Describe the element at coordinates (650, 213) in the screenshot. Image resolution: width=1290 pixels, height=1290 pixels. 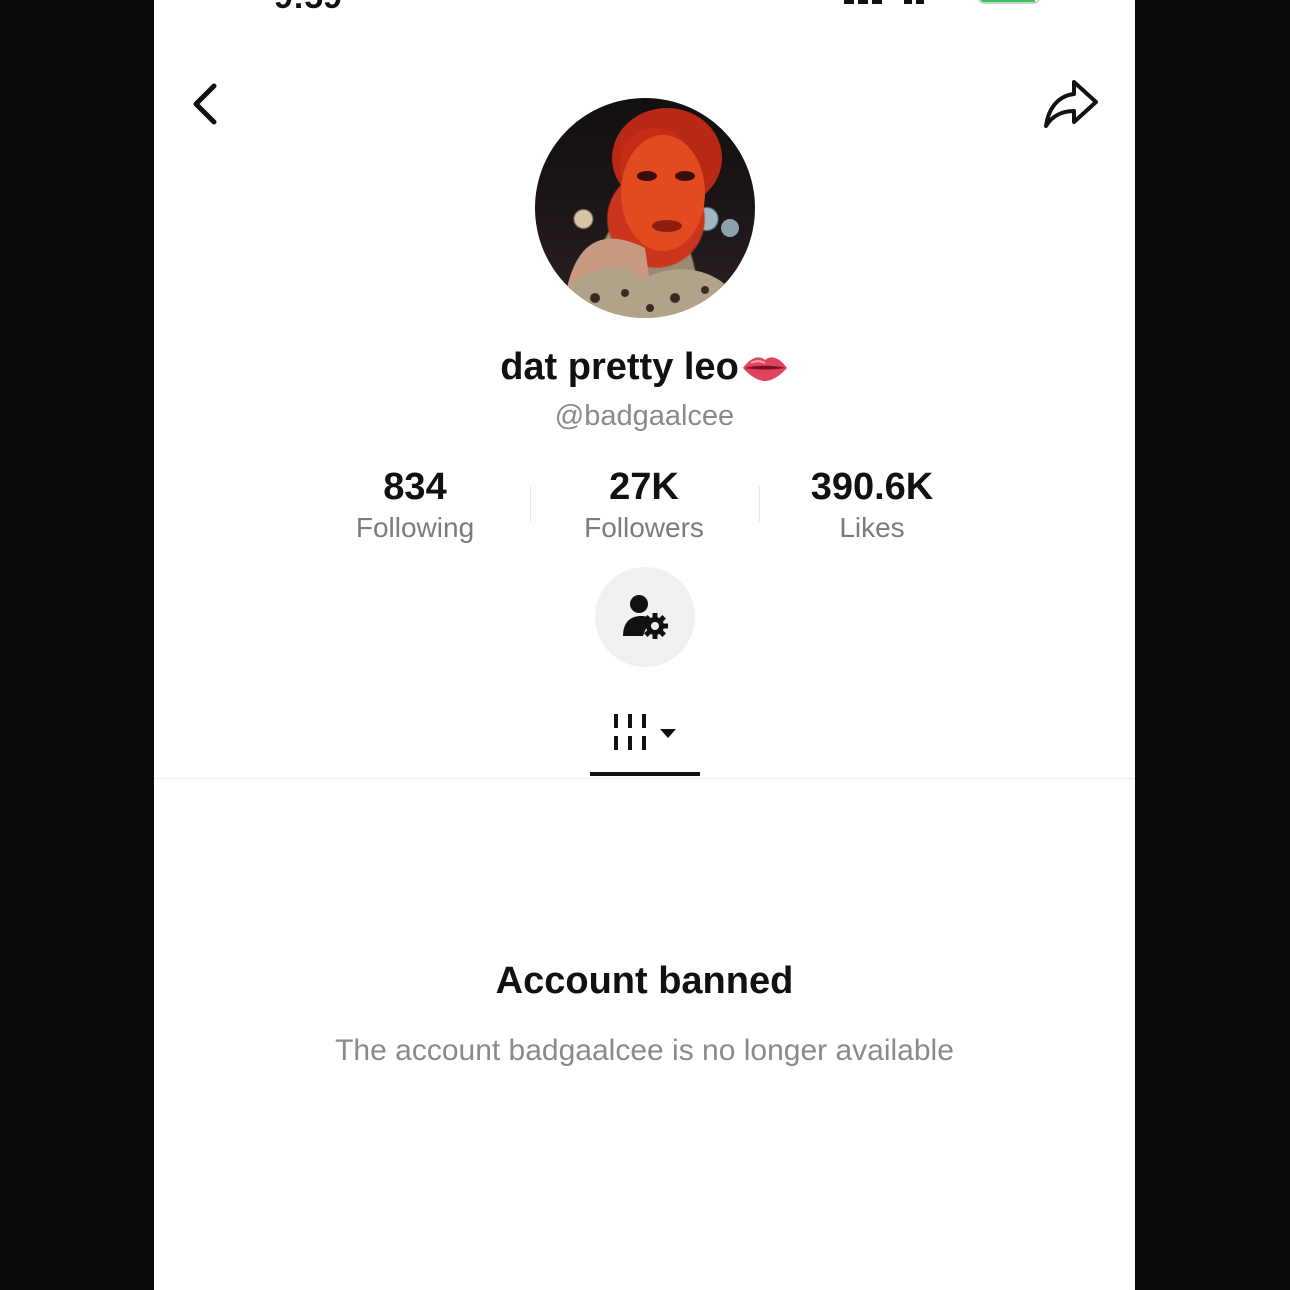
I see `avatar-photo` at that location.